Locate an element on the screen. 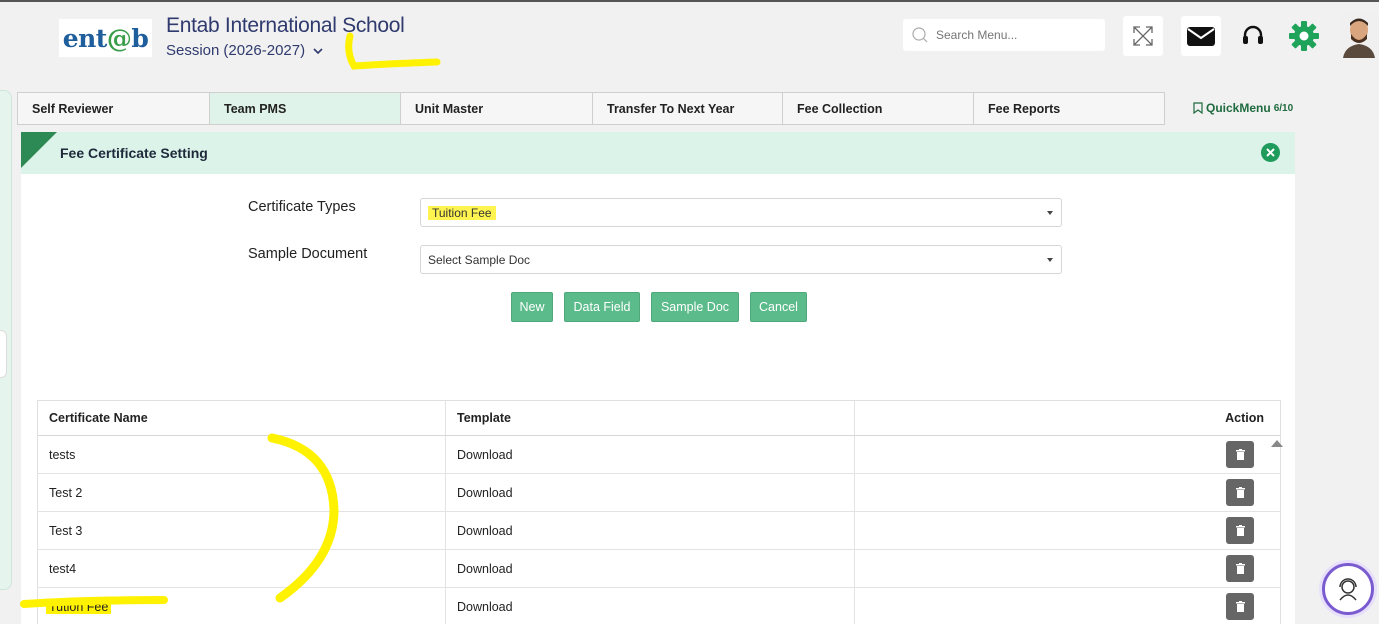  sample-doc-button: Sample Doc is located at coordinates (695, 307).